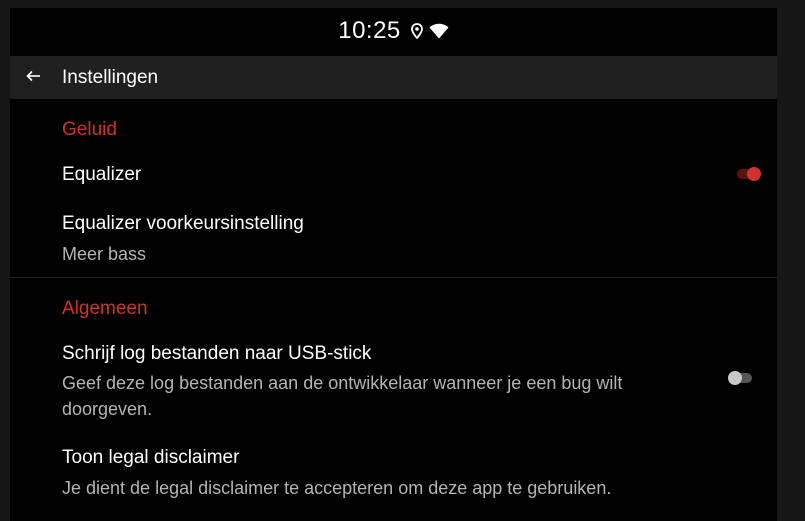 The image size is (805, 521). I want to click on back-button, so click(34, 77).